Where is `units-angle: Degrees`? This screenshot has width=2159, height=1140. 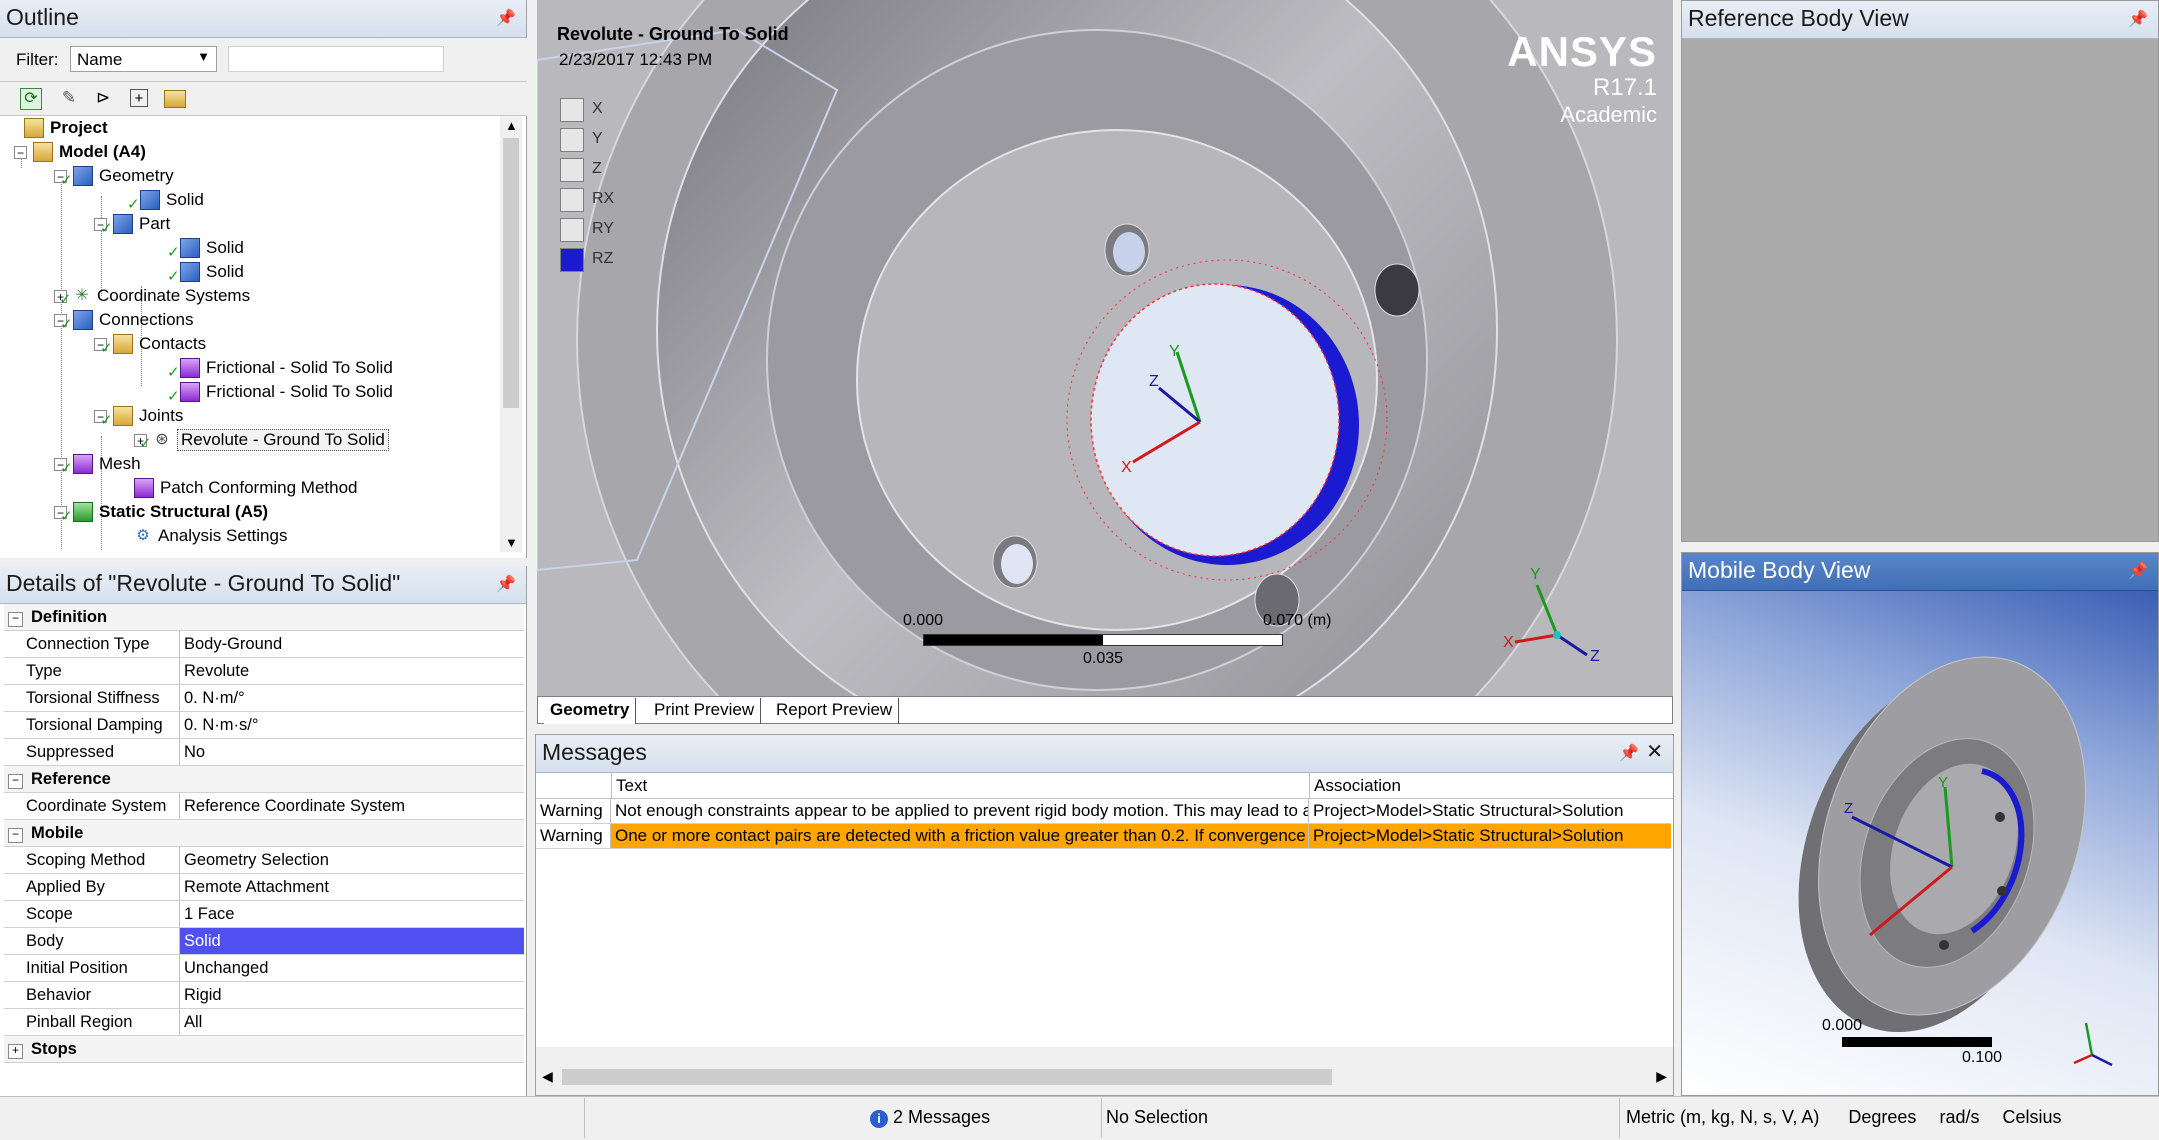
units-angle: Degrees is located at coordinates (1882, 1117).